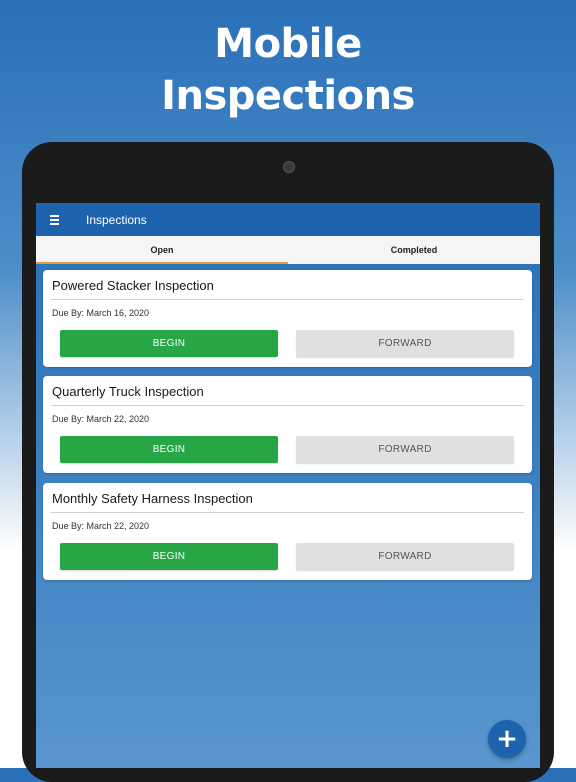 The image size is (576, 782). What do you see at coordinates (162, 250) in the screenshot?
I see `tab-open: Open` at bounding box center [162, 250].